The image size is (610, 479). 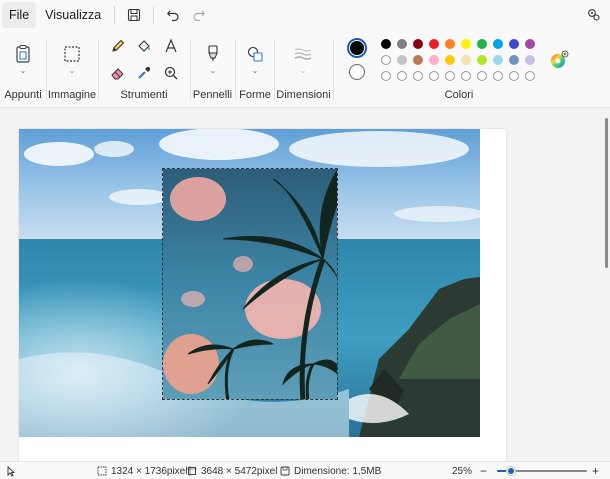 I want to click on zoom-slider-track, so click(x=542, y=471).